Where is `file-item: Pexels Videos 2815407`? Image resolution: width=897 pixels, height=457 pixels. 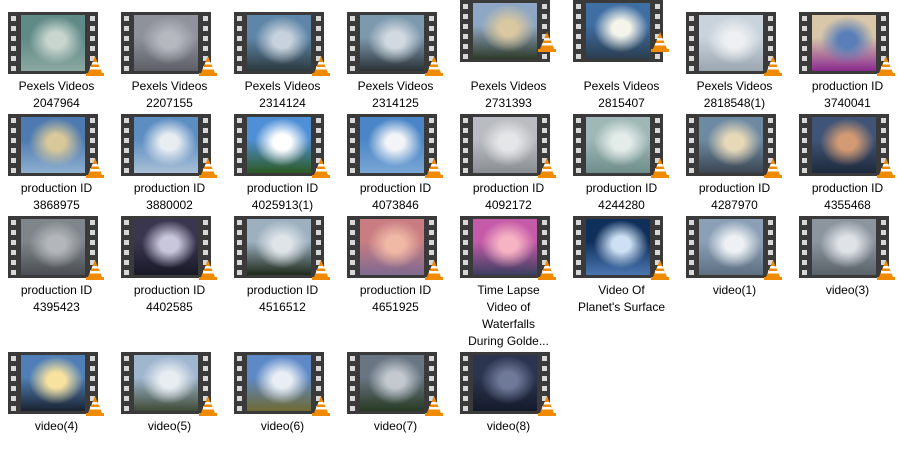 file-item: Pexels Videos 2815407 is located at coordinates (621, 56).